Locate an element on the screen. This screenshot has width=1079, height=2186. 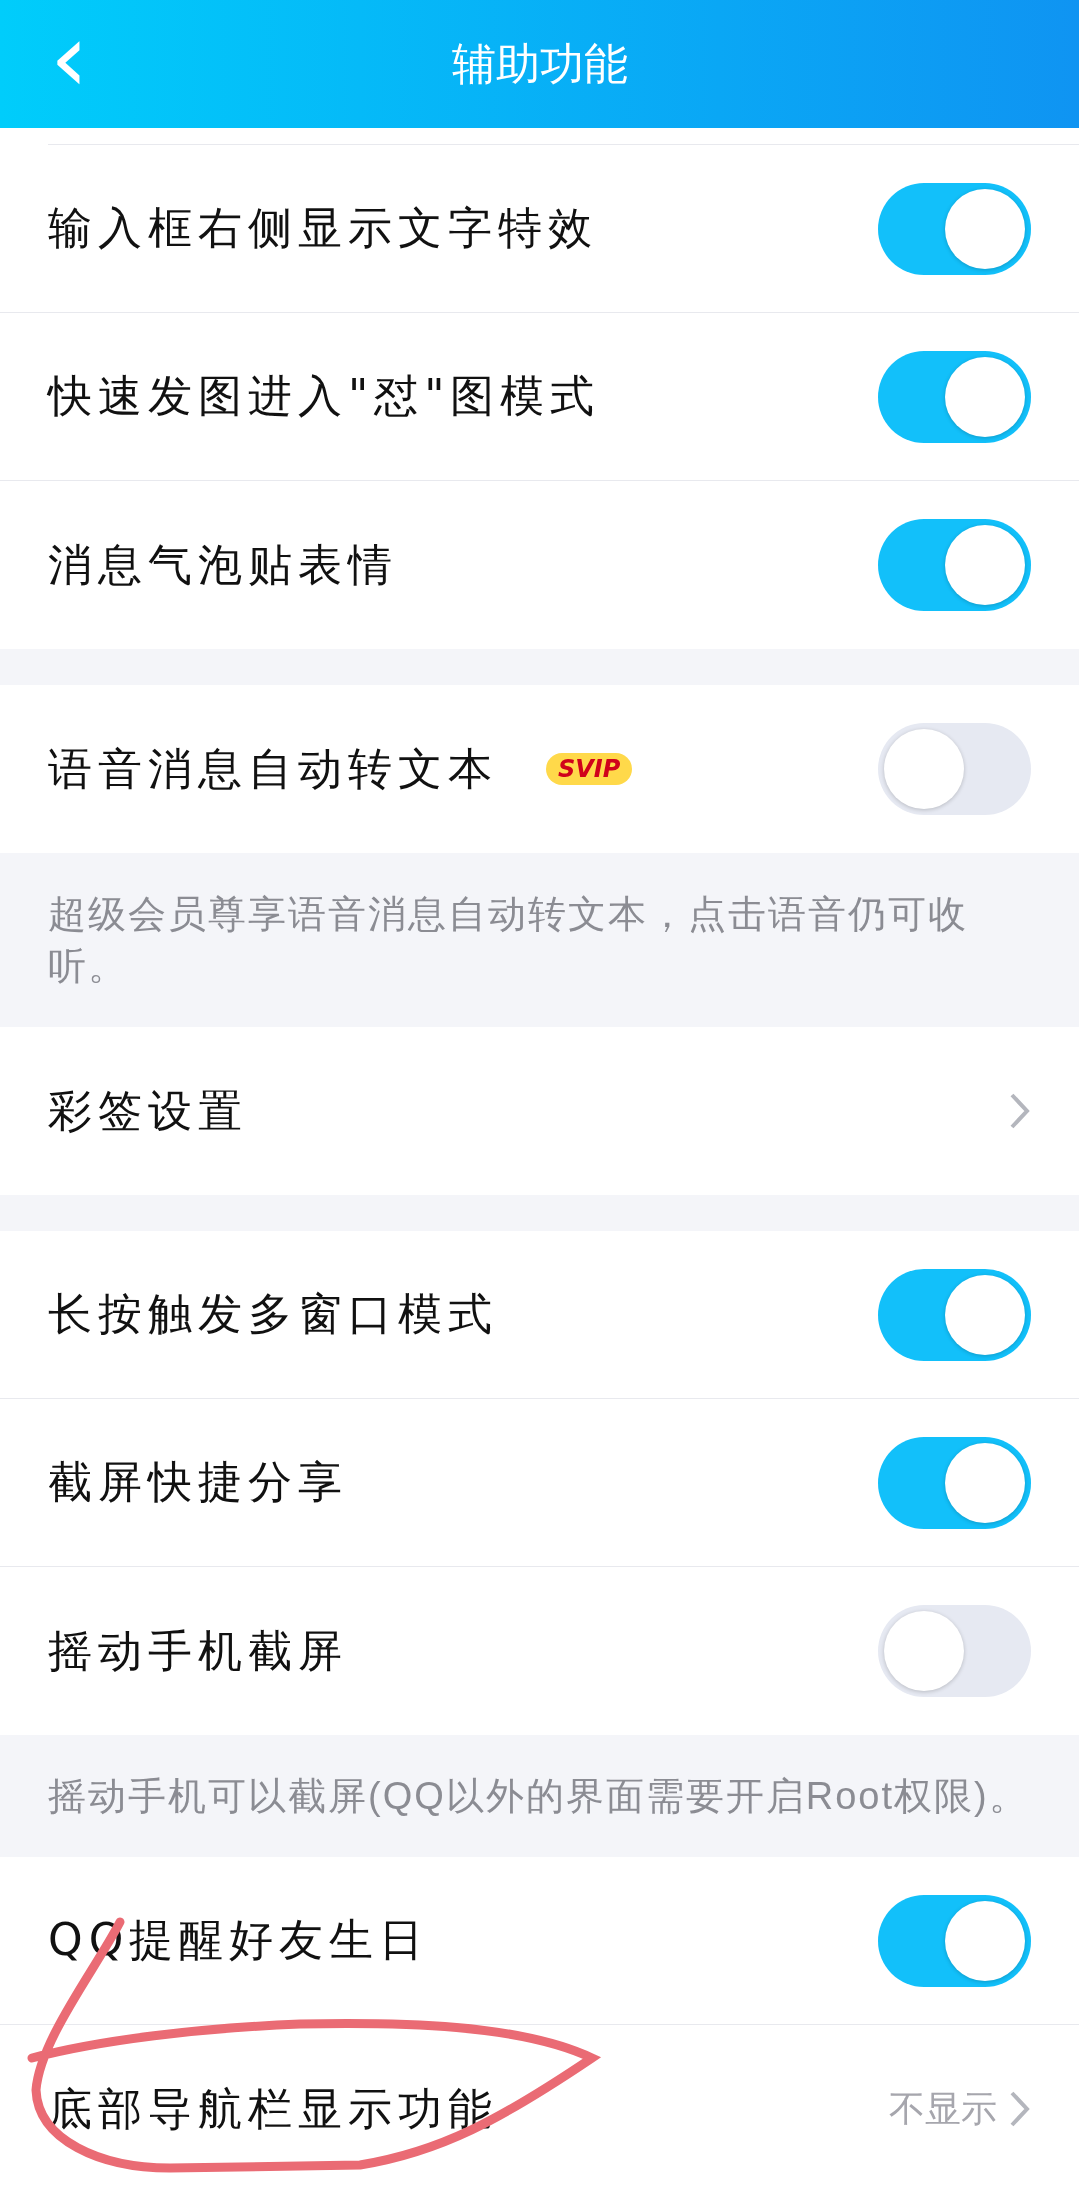
setting-label: 截屏快捷分享 is located at coordinates (198, 1482).